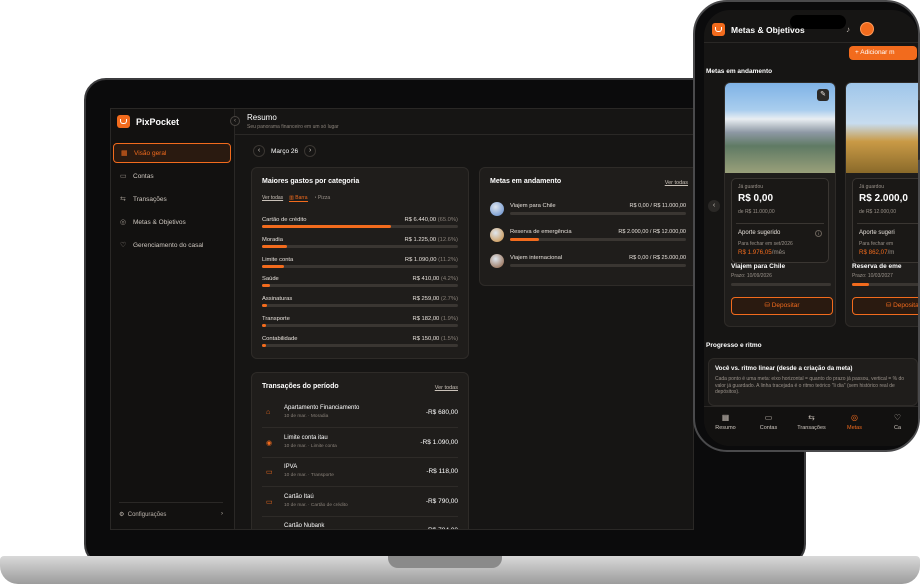  Describe the element at coordinates (734, 345) in the screenshot. I see `progress-section-title: Progresso e ritmo` at that location.